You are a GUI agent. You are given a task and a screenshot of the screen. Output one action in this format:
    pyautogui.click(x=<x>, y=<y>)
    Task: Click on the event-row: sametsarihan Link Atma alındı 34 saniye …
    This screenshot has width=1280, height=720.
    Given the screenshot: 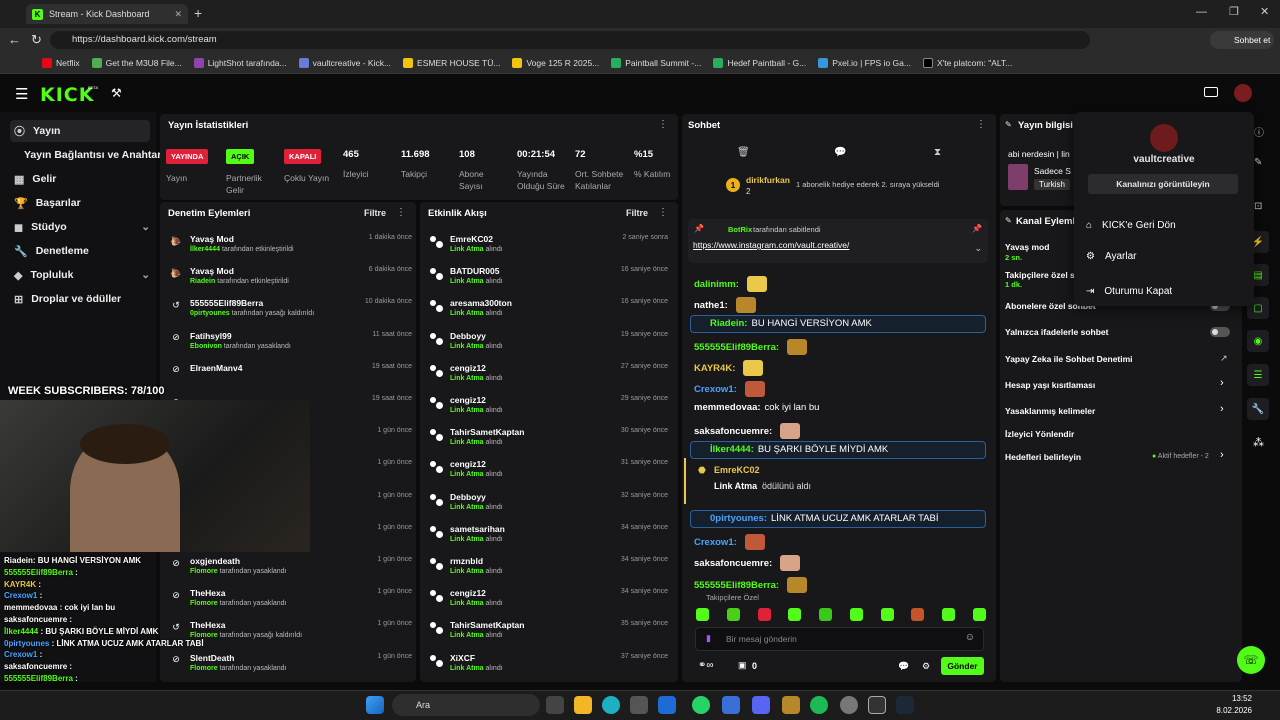 What is the action you would take?
    pyautogui.click(x=548, y=538)
    